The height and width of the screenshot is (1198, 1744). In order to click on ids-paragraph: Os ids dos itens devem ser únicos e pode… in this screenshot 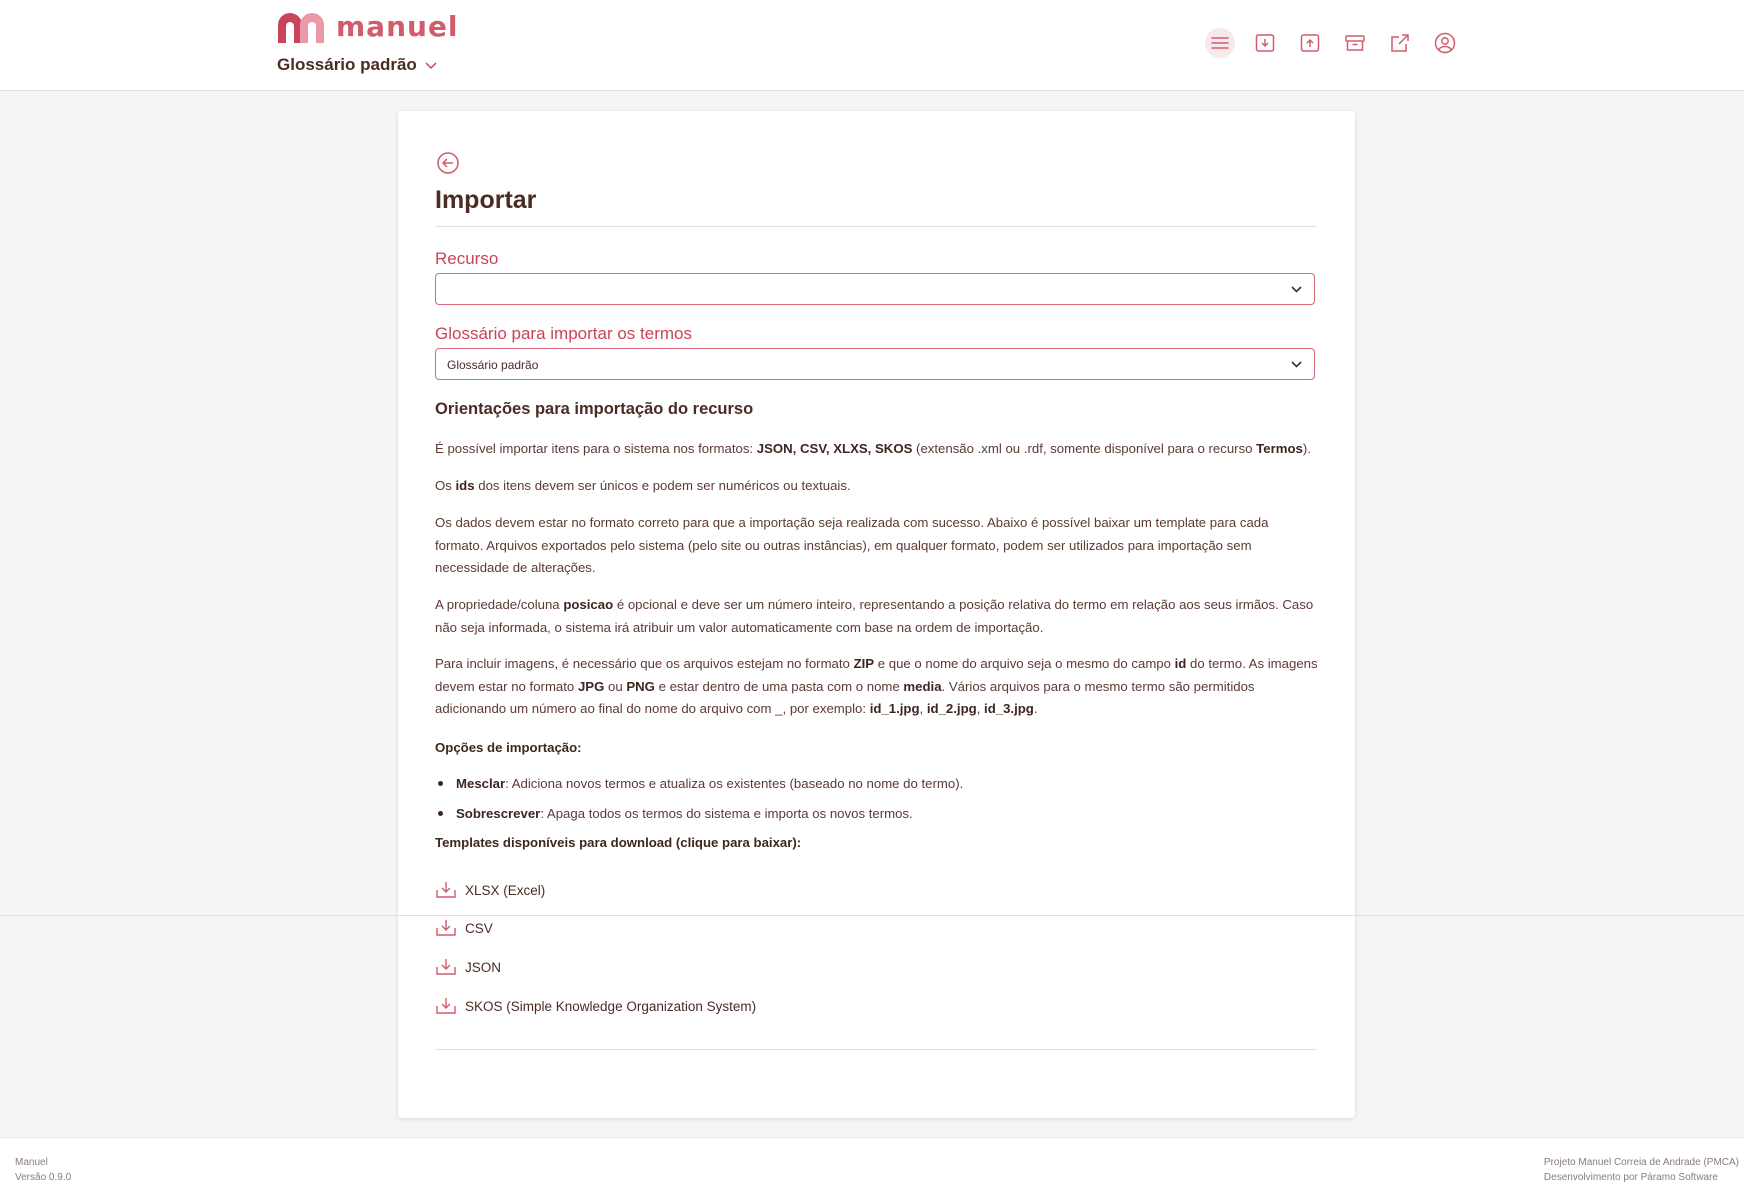, I will do `click(877, 486)`.